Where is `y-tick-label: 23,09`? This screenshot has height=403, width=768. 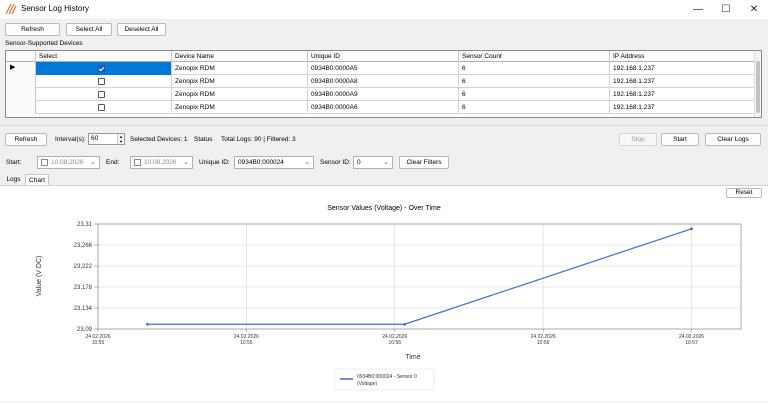
y-tick-label: 23,09 is located at coordinates (85, 330).